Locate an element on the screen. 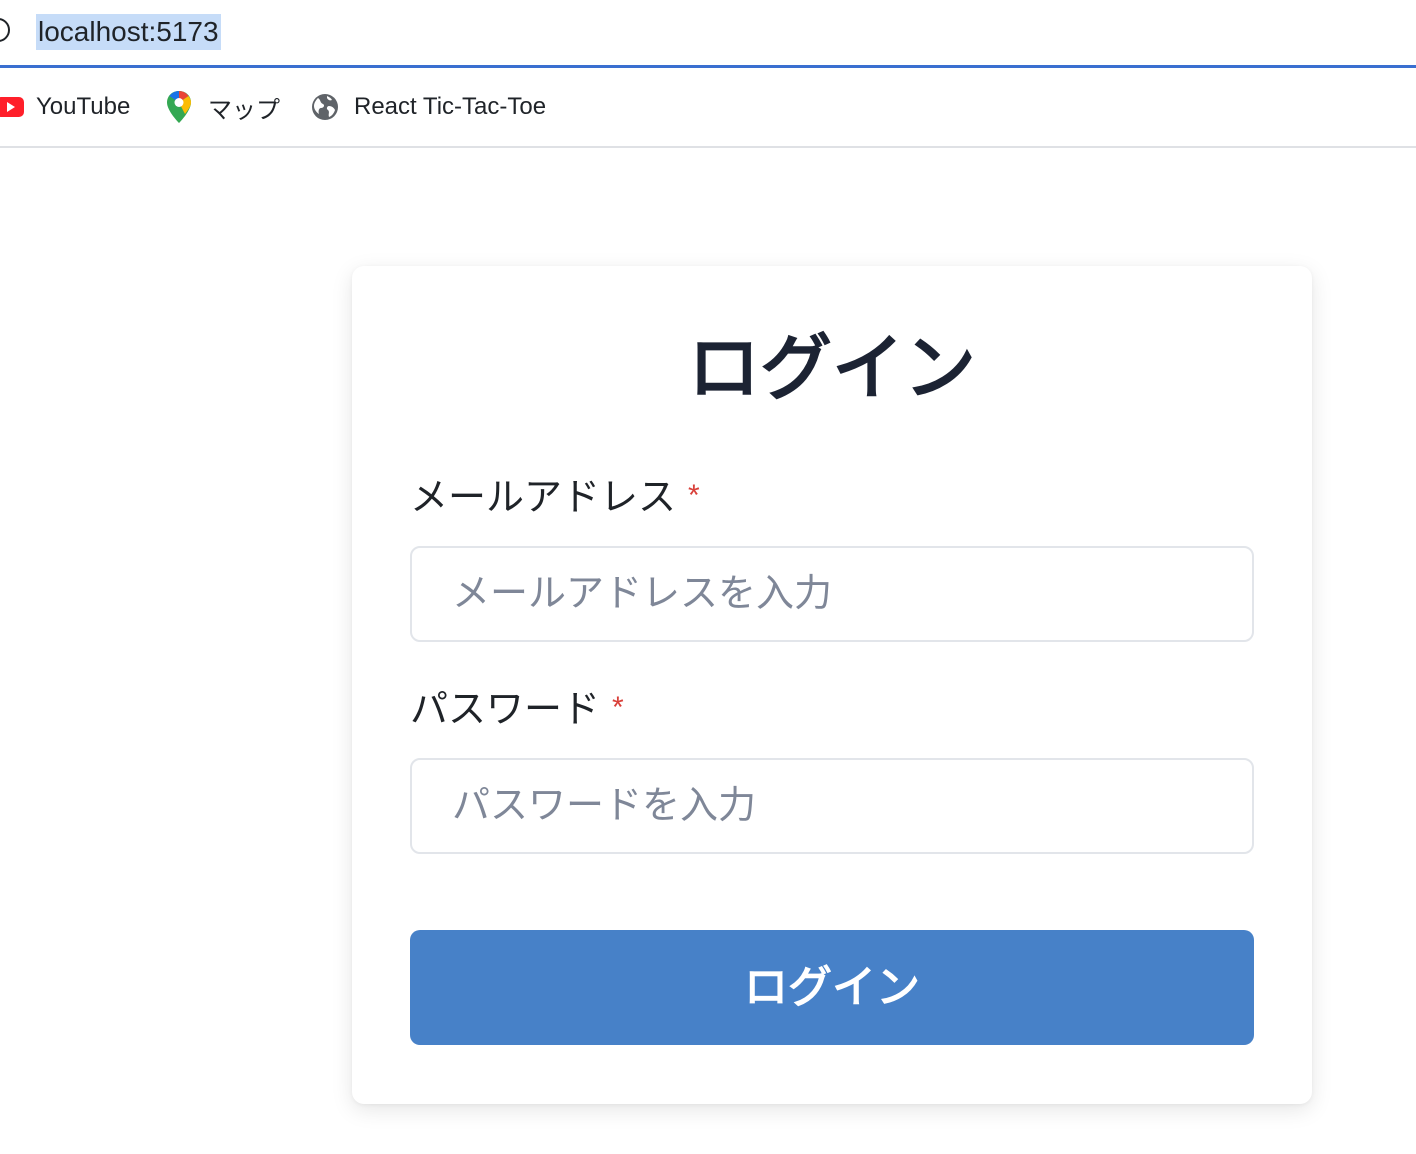  globe-icon is located at coordinates (325, 107).